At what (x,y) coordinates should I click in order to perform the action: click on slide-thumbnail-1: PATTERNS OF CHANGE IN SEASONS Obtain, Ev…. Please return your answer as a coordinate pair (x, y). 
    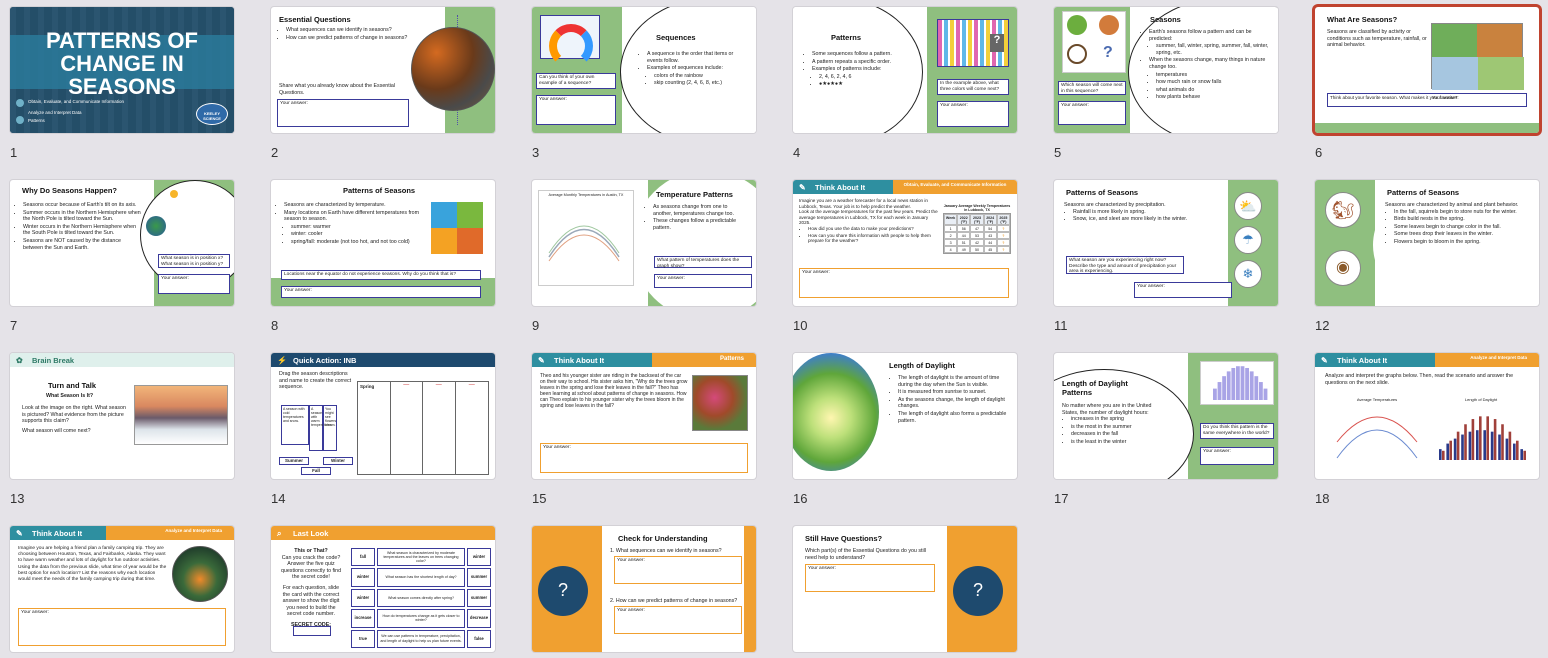
    Looking at the image, I should click on (122, 70).